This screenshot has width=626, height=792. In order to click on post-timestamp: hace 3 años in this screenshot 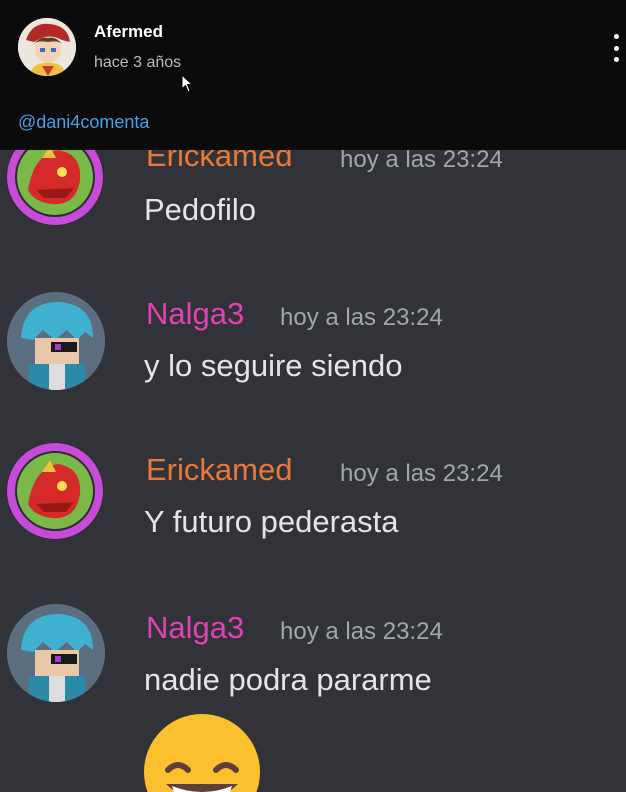, I will do `click(138, 62)`.